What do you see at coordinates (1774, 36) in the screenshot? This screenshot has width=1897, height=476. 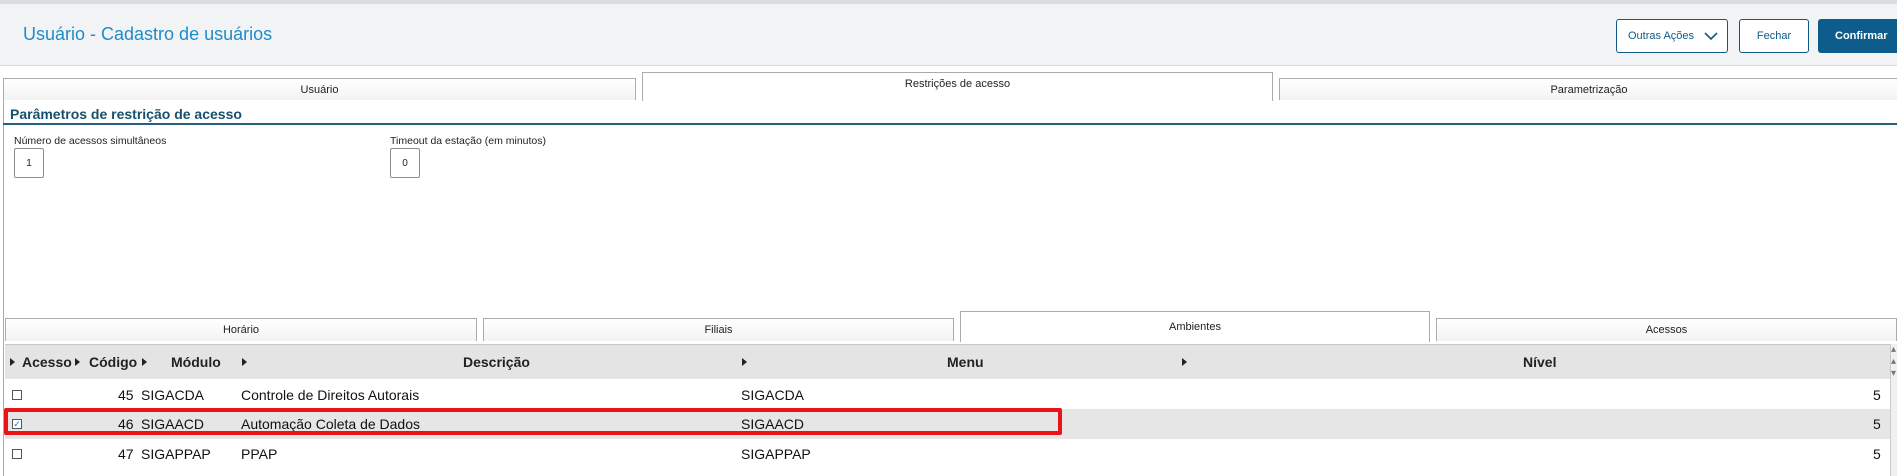 I see `close-button: Fechar` at bounding box center [1774, 36].